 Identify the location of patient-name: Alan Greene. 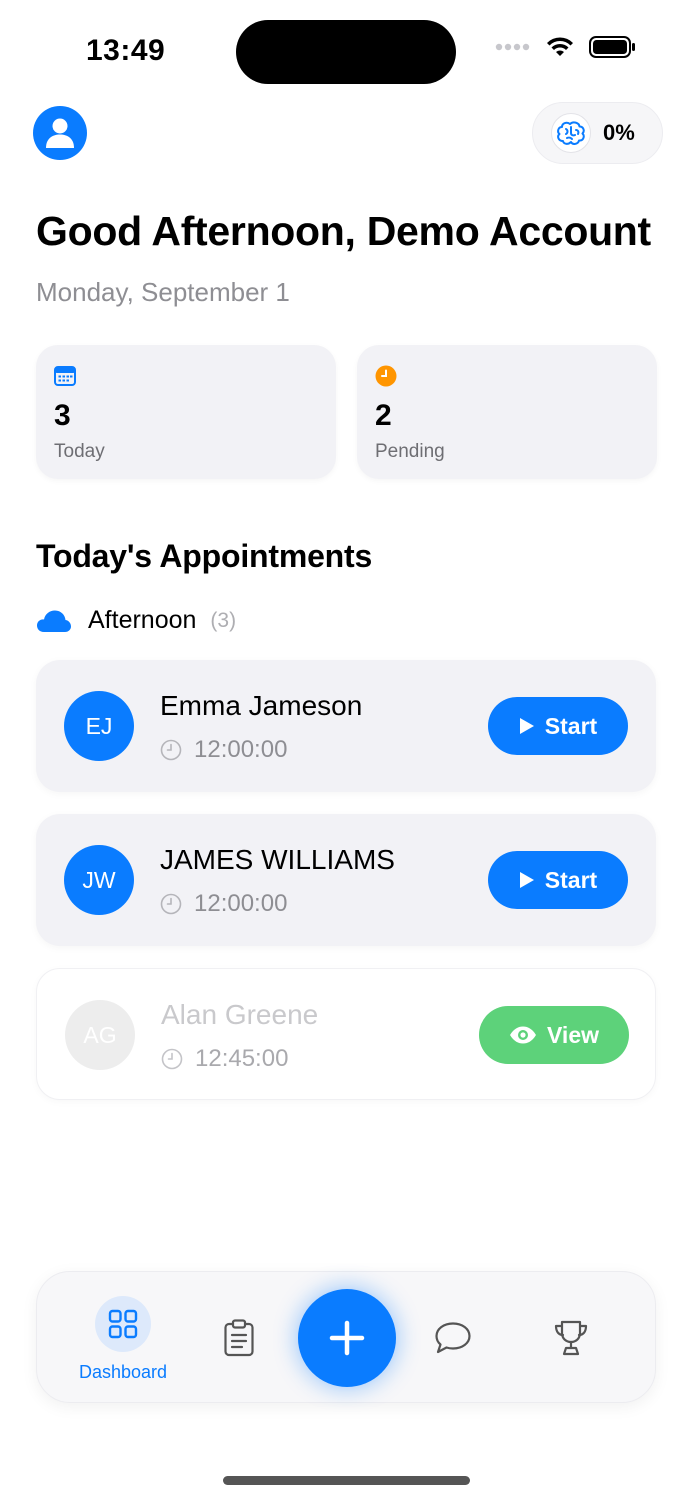
(240, 1014).